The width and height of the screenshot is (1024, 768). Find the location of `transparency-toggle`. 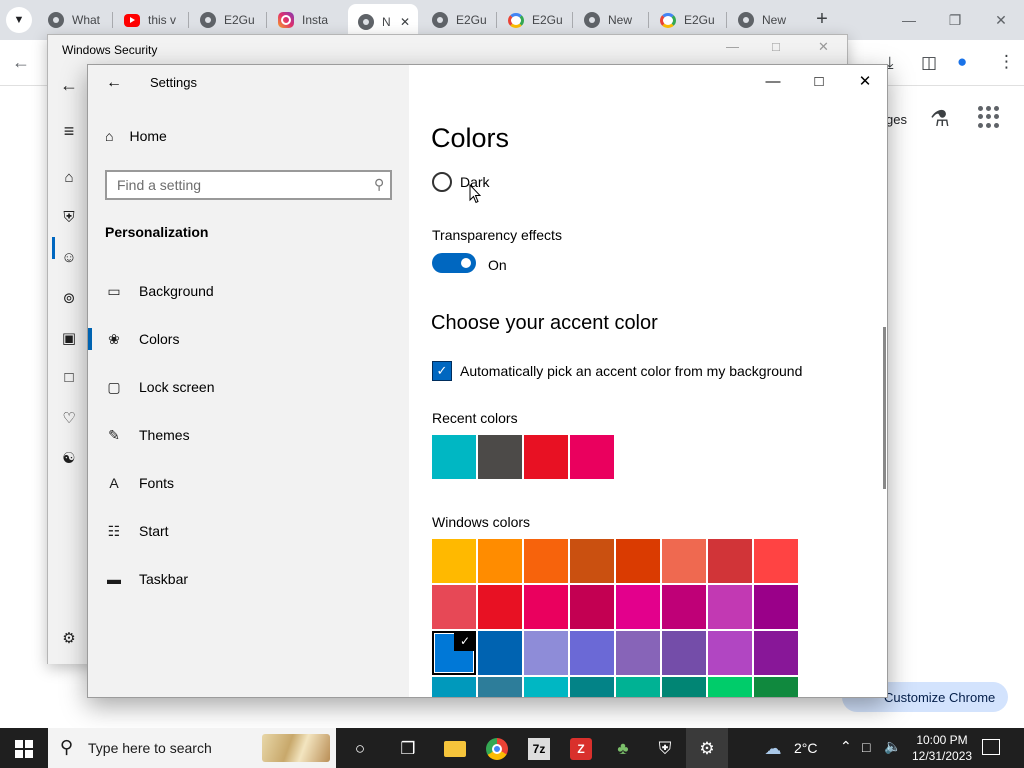

transparency-toggle is located at coordinates (454, 263).